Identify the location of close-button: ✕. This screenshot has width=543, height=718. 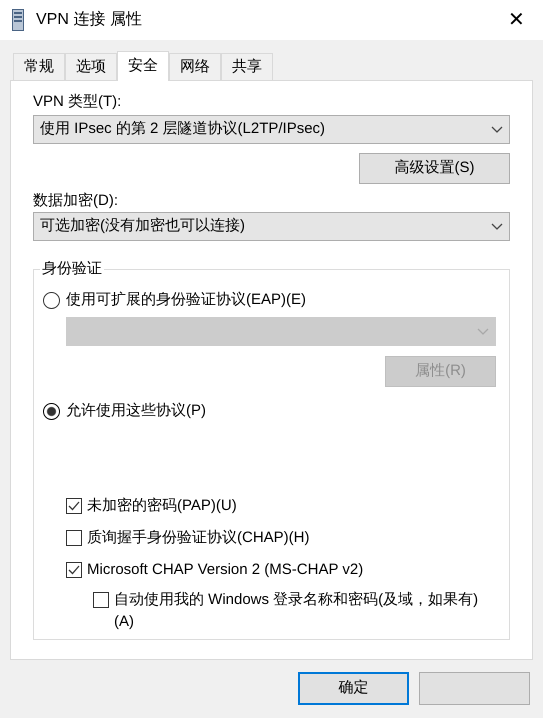
(516, 20).